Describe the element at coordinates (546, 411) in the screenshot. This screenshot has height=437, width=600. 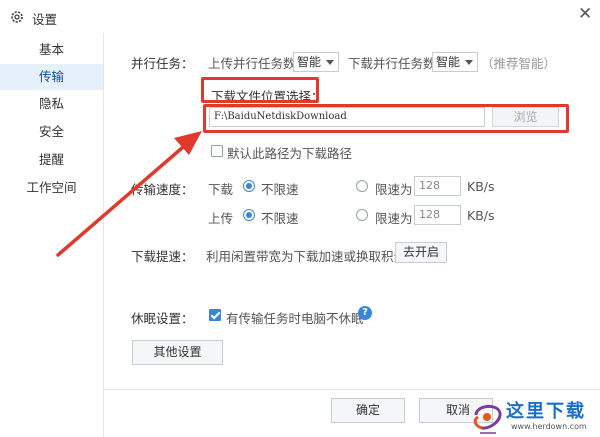
I see `watermark-title: 这里下载` at that location.